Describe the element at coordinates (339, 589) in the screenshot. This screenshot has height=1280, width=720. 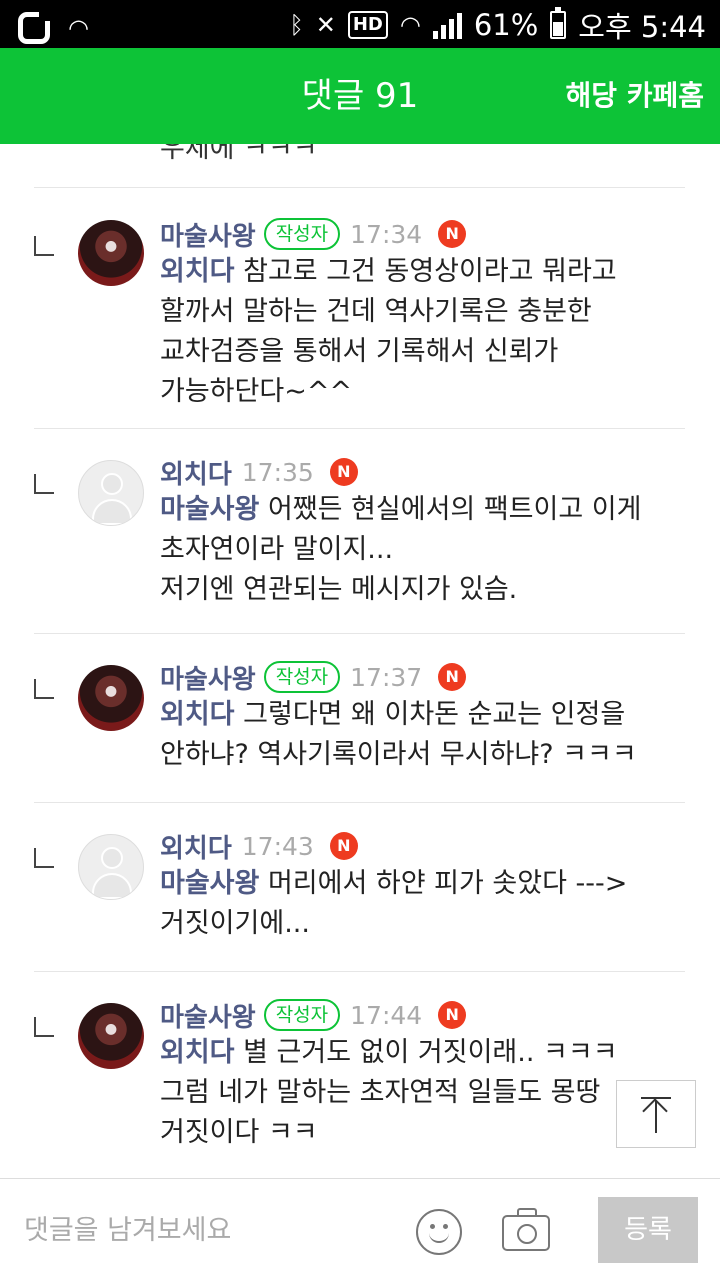
I see `comment-line: 저기엔 연관되는 메시지가 있슴.` at that location.